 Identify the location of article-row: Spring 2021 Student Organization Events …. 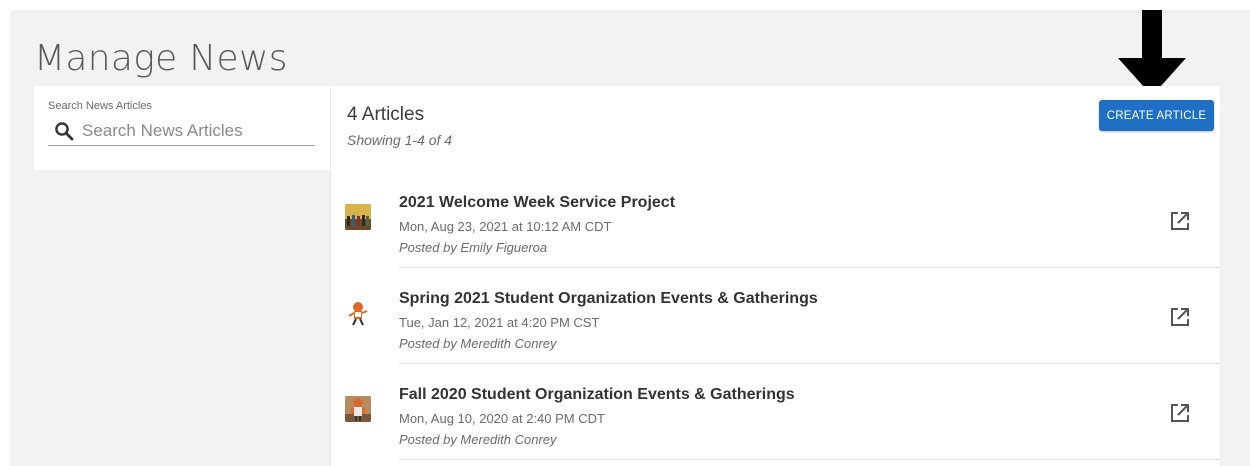
(776, 316).